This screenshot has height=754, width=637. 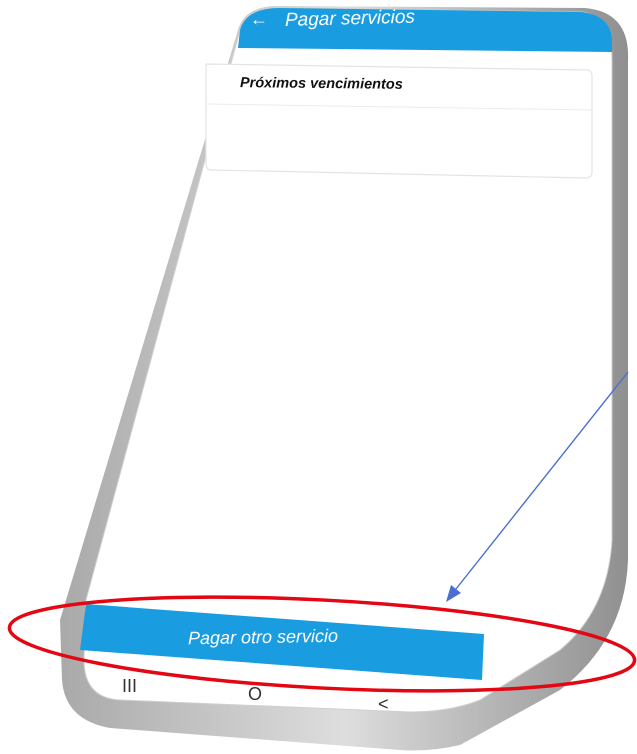 What do you see at coordinates (321, 84) in the screenshot?
I see `upcoming-card-title: Próximos vencimientos` at bounding box center [321, 84].